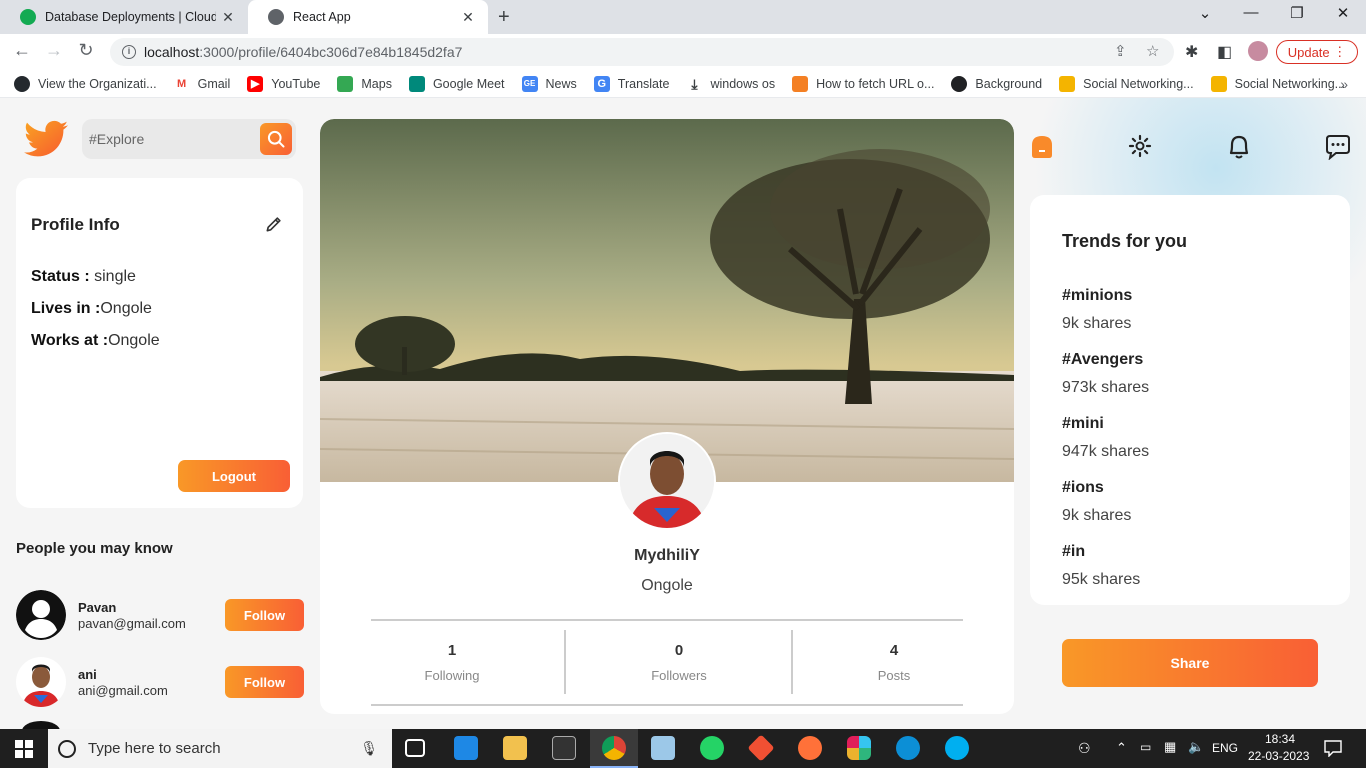  What do you see at coordinates (761, 748) in the screenshot?
I see `git-icon` at bounding box center [761, 748].